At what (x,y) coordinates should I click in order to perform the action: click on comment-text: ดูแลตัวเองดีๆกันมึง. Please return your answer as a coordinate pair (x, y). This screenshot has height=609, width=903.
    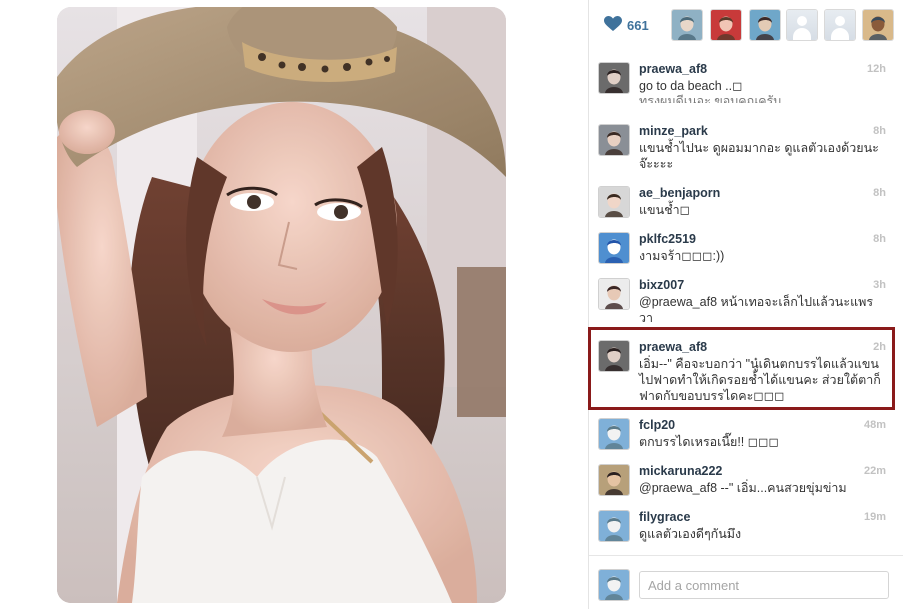
    Looking at the image, I should click on (690, 534).